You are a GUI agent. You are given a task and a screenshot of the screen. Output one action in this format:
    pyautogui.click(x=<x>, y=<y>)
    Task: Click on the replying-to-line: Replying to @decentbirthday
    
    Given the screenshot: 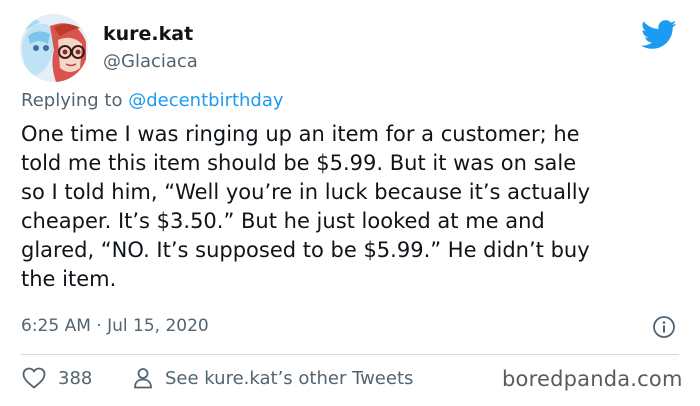 What is the action you would take?
    pyautogui.click(x=152, y=100)
    